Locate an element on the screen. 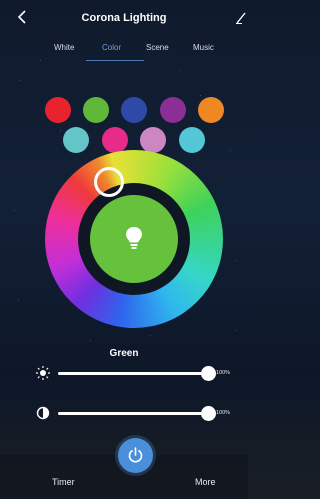 This screenshot has width=320, height=499. active-tab-indicator is located at coordinates (115, 60).